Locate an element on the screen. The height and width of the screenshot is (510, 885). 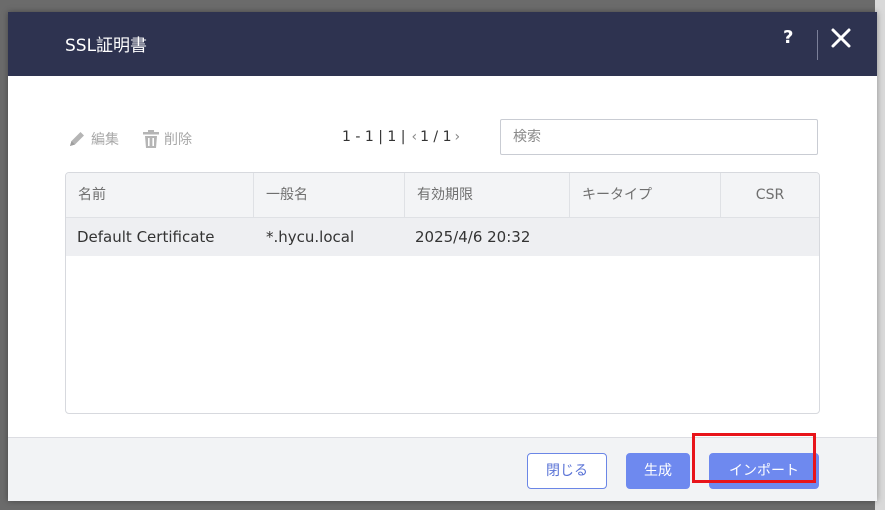
column-header-key-type: キータイプ is located at coordinates (645, 195).